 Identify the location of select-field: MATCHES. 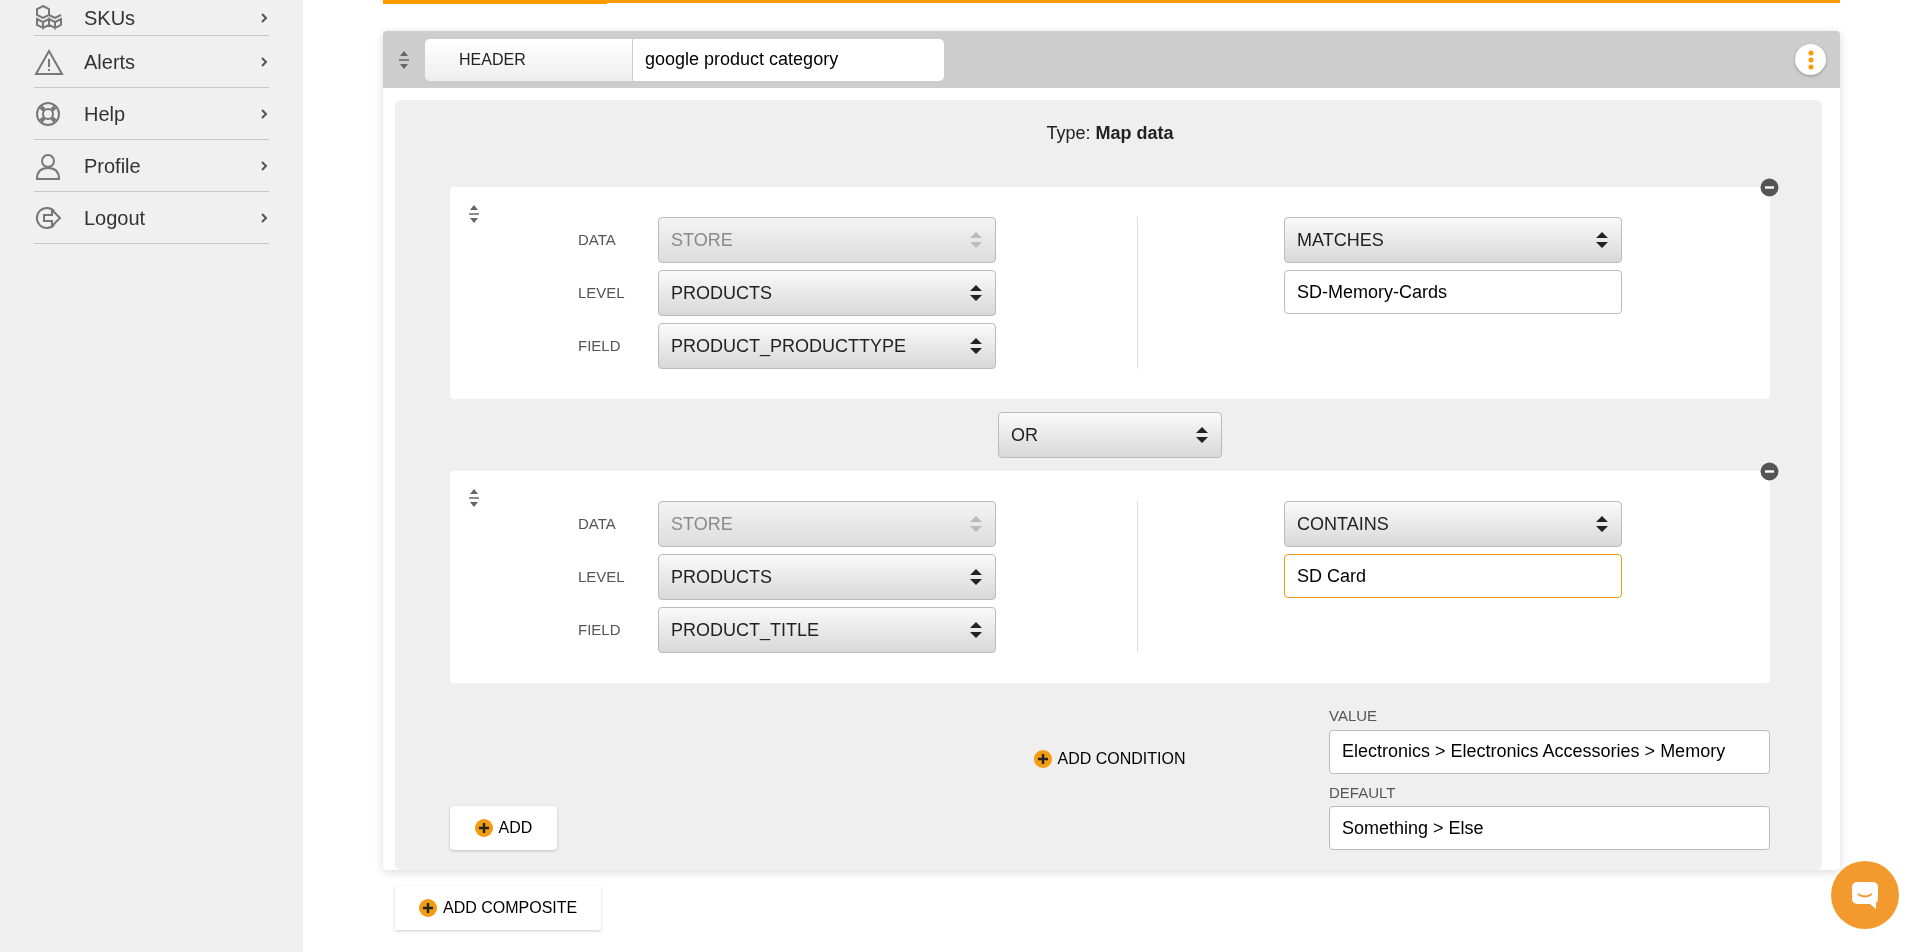
(1453, 240).